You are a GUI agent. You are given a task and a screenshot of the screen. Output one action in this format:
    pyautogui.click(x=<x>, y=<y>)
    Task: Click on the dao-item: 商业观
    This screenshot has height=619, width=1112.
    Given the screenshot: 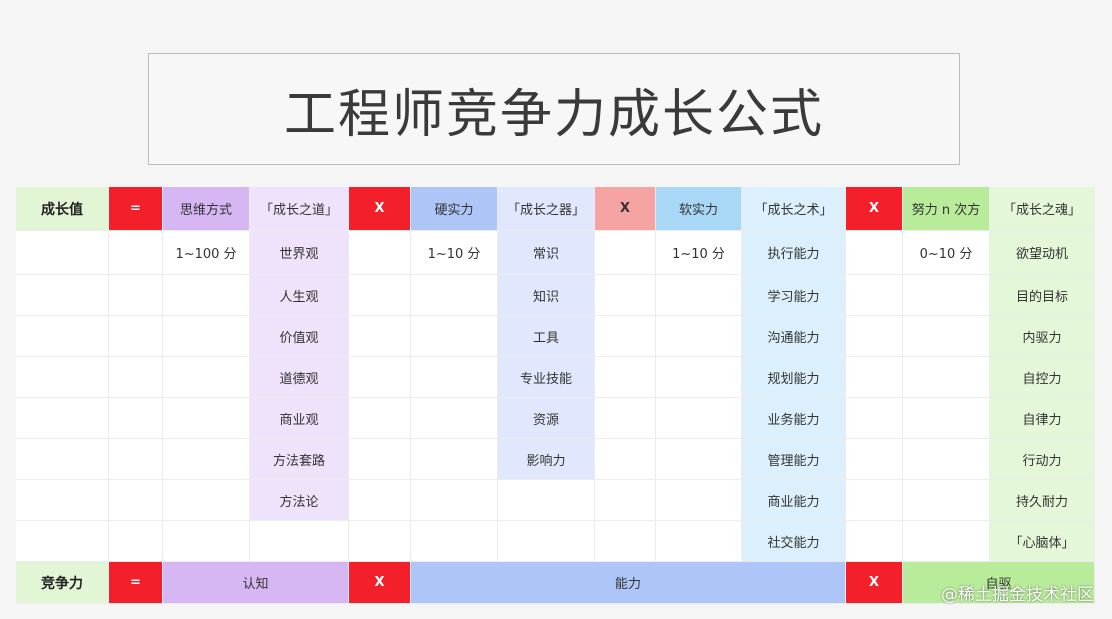 What is the action you would take?
    pyautogui.click(x=299, y=418)
    